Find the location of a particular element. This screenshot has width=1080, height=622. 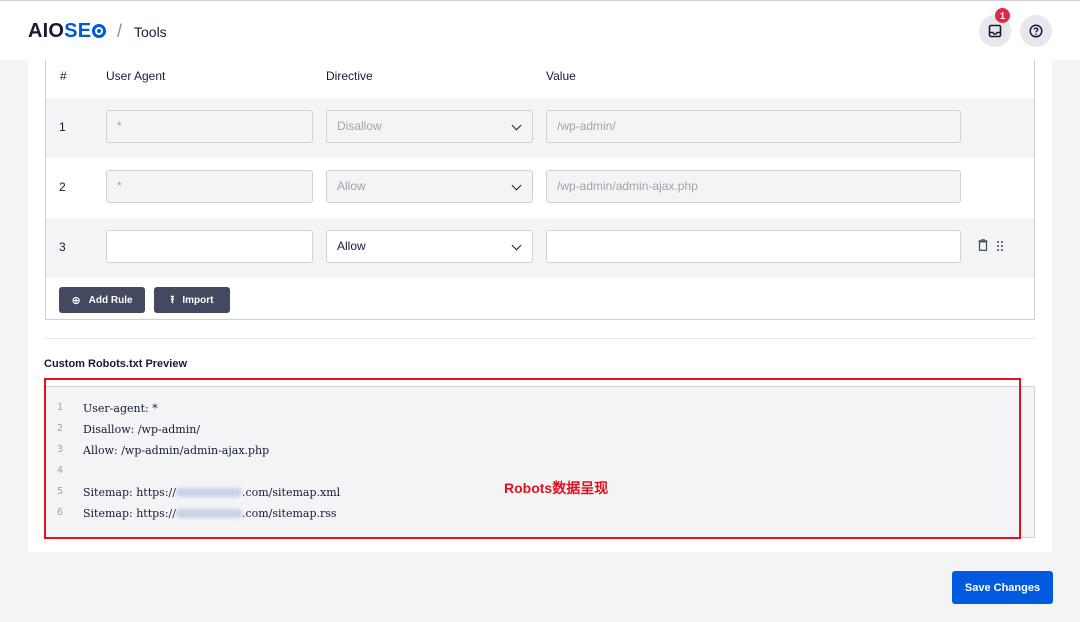

value-input: /wp-admin/ is located at coordinates (753, 126).